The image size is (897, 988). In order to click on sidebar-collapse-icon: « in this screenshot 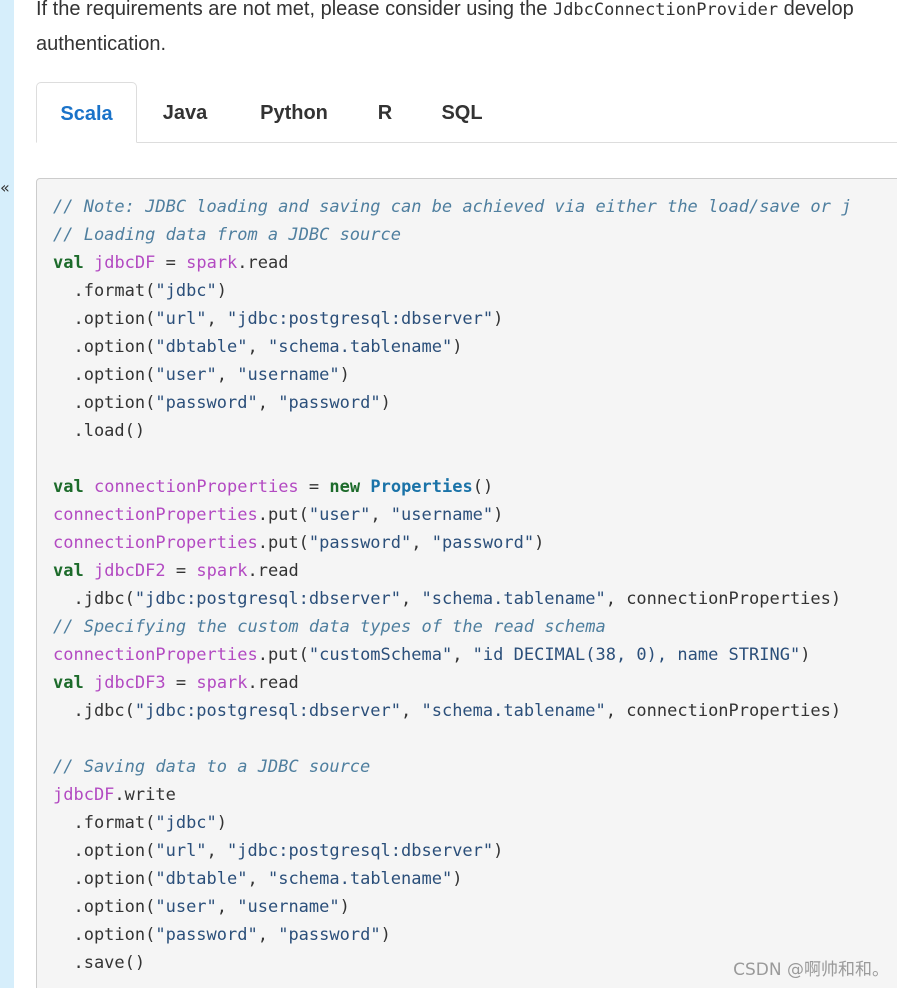, I will do `click(5, 188)`.